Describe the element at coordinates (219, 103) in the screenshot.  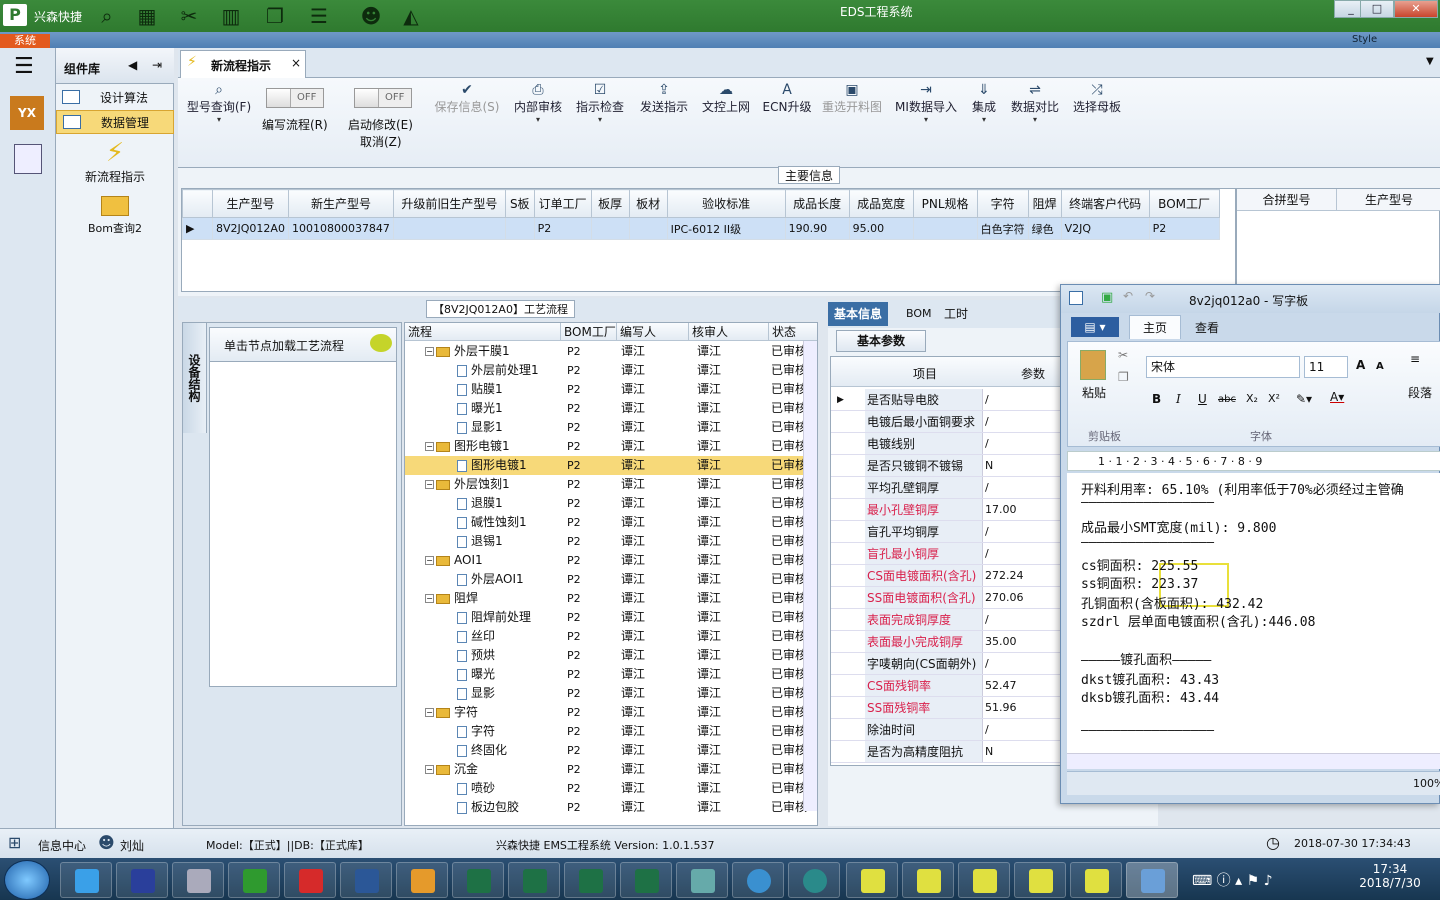
I see `model-query-button: ⌕ 型号查询(F) ▾` at that location.